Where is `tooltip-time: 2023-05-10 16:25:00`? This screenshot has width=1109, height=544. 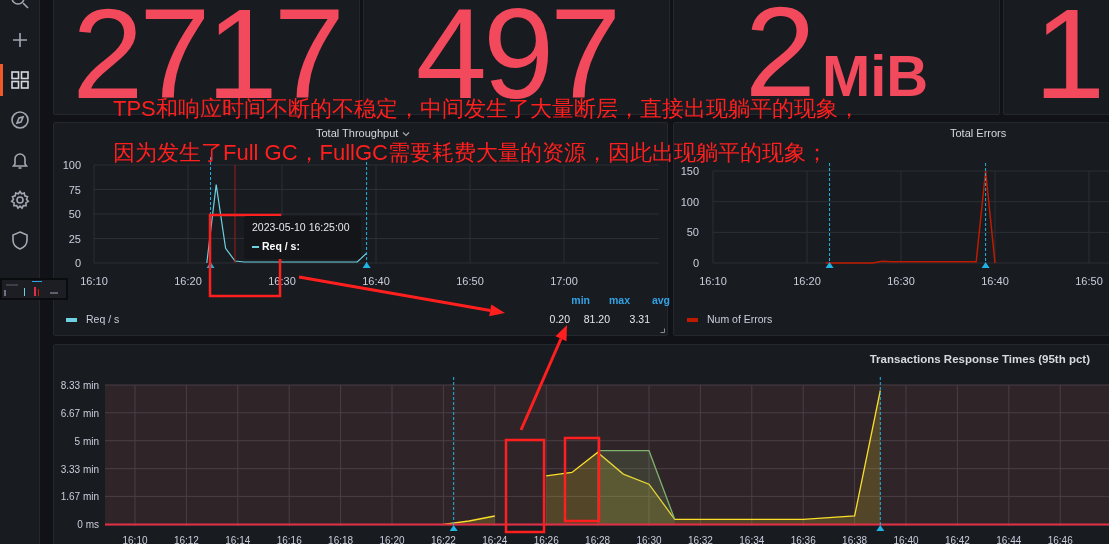 tooltip-time: 2023-05-10 16:25:00 is located at coordinates (301, 227).